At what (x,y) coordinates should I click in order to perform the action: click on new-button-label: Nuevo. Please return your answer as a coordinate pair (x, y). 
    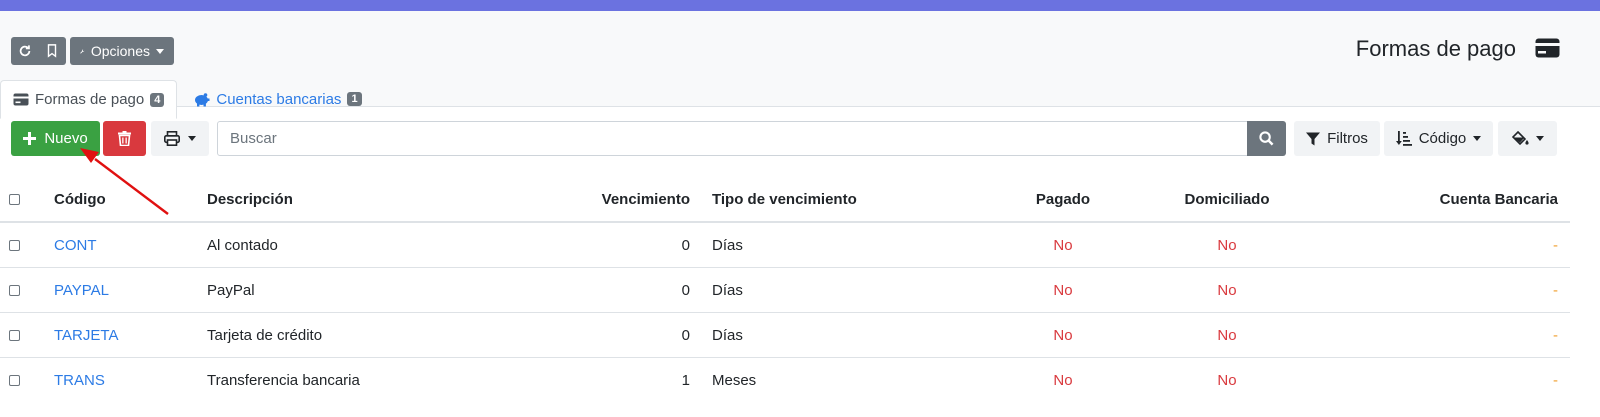
    Looking at the image, I should click on (66, 138).